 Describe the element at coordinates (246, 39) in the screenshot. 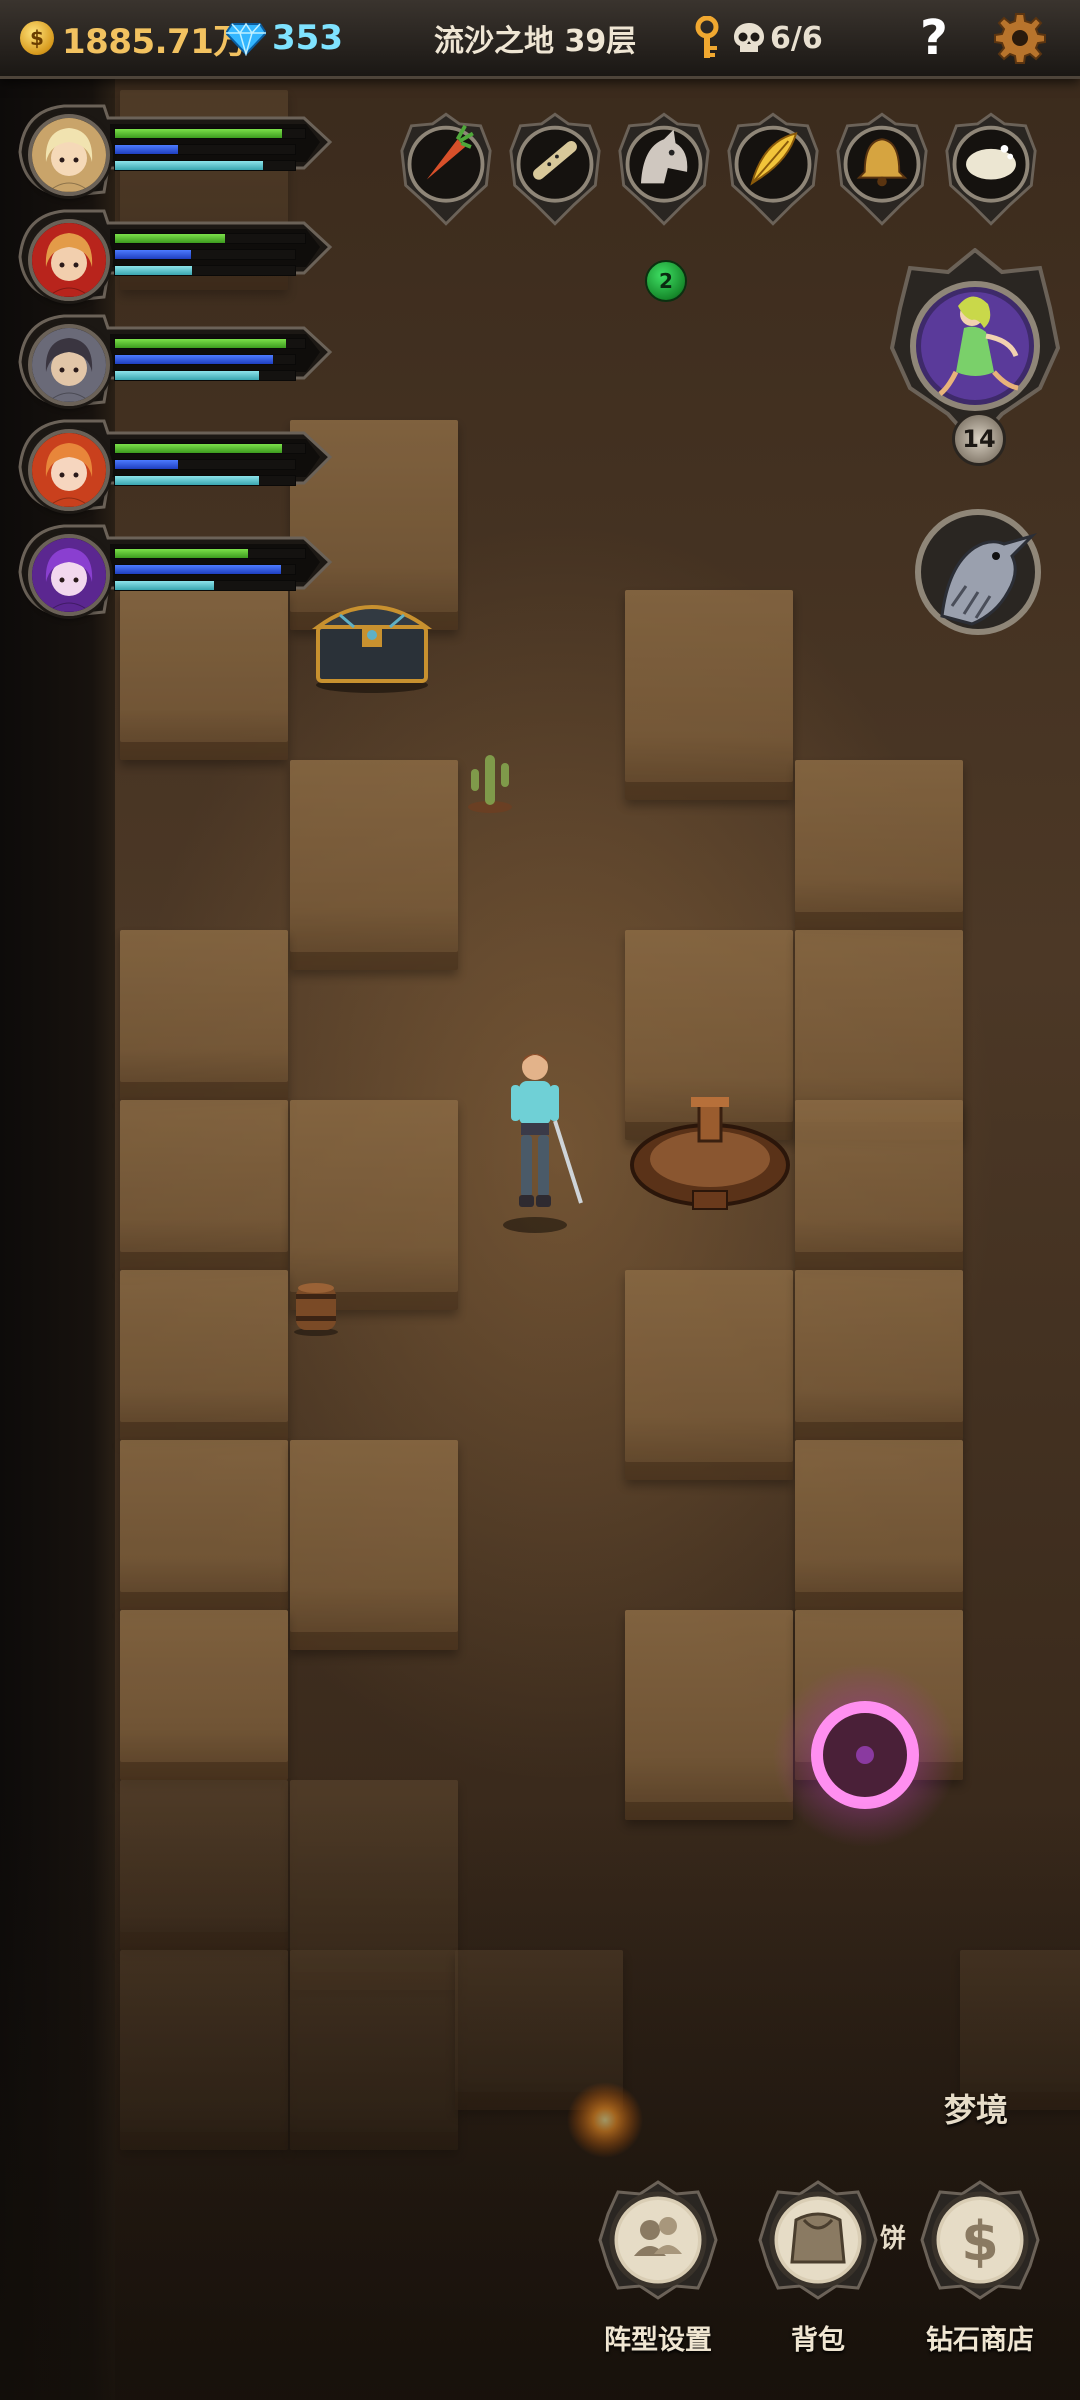

I see `diamond-icon` at that location.